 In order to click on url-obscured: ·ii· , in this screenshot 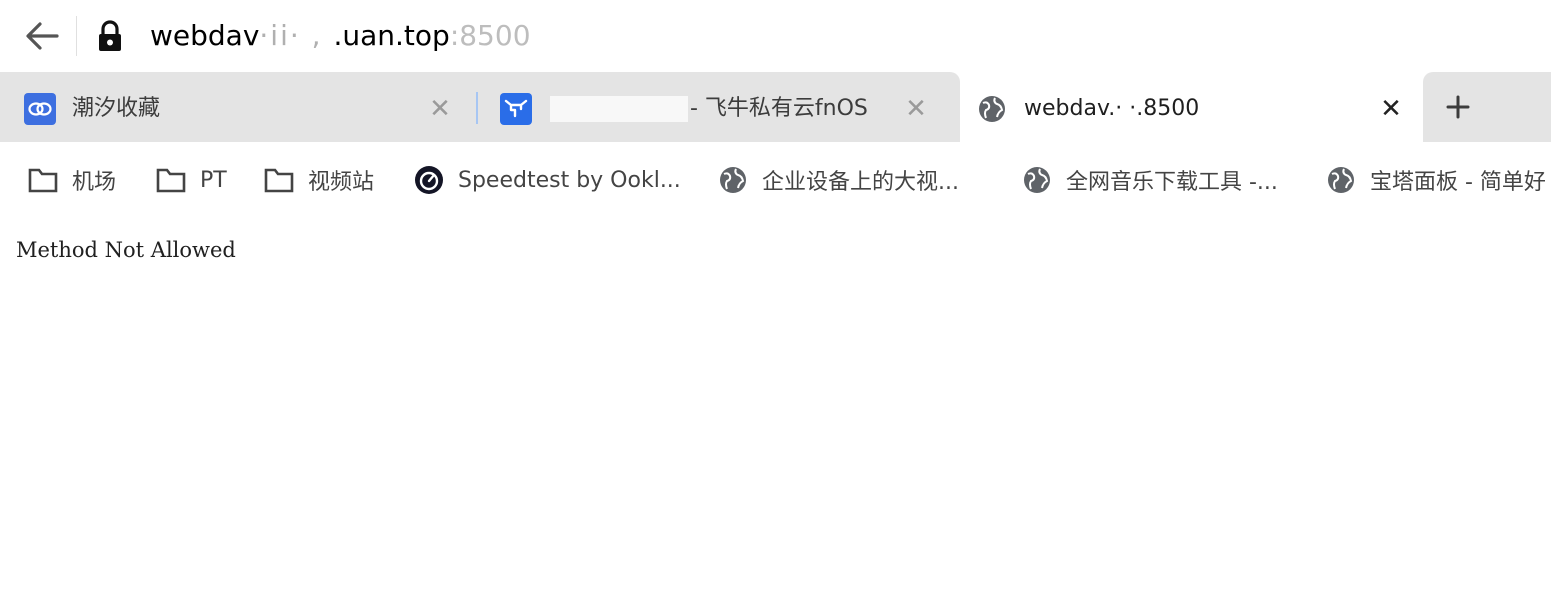, I will do `click(296, 35)`.